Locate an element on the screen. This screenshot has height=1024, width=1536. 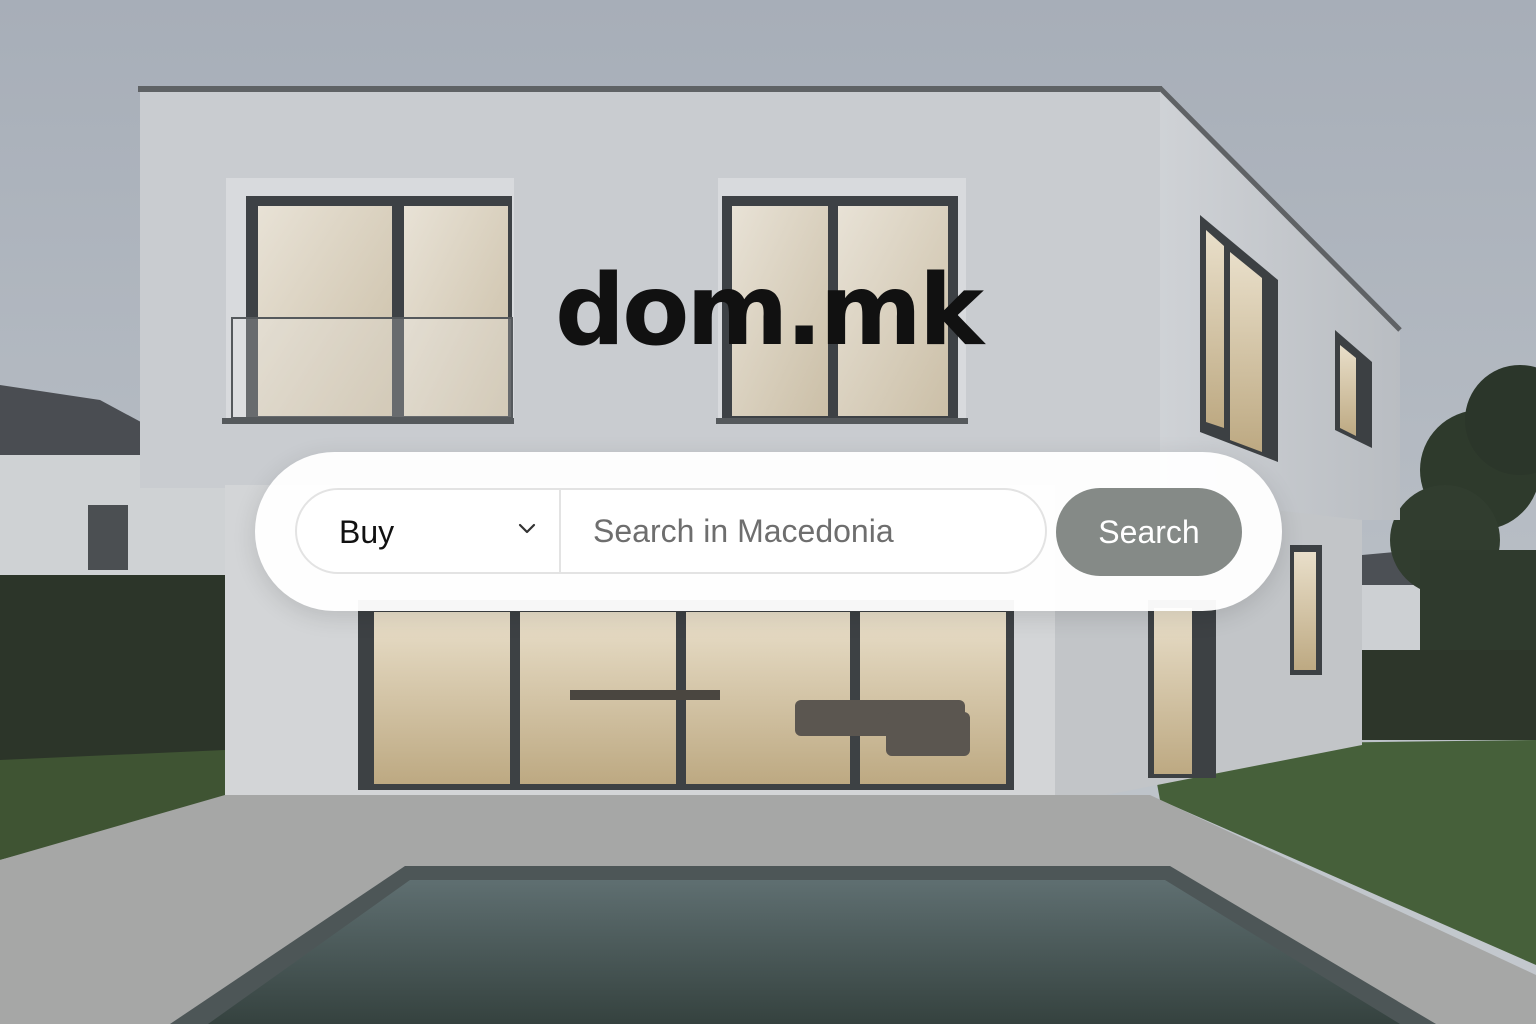
search-field-group: Buy is located at coordinates (671, 531).